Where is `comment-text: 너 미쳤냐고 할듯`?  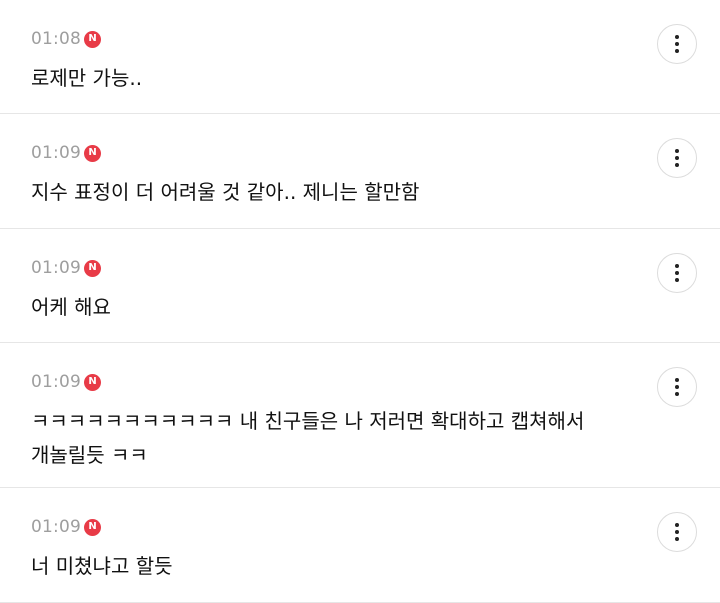 comment-text: 너 미쳤냐고 할듯 is located at coordinates (102, 566).